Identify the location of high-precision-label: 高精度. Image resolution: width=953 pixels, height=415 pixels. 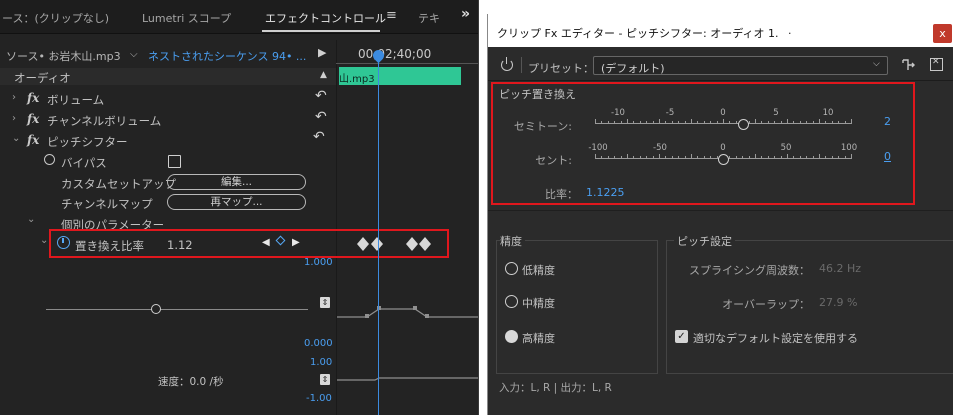
(538, 338).